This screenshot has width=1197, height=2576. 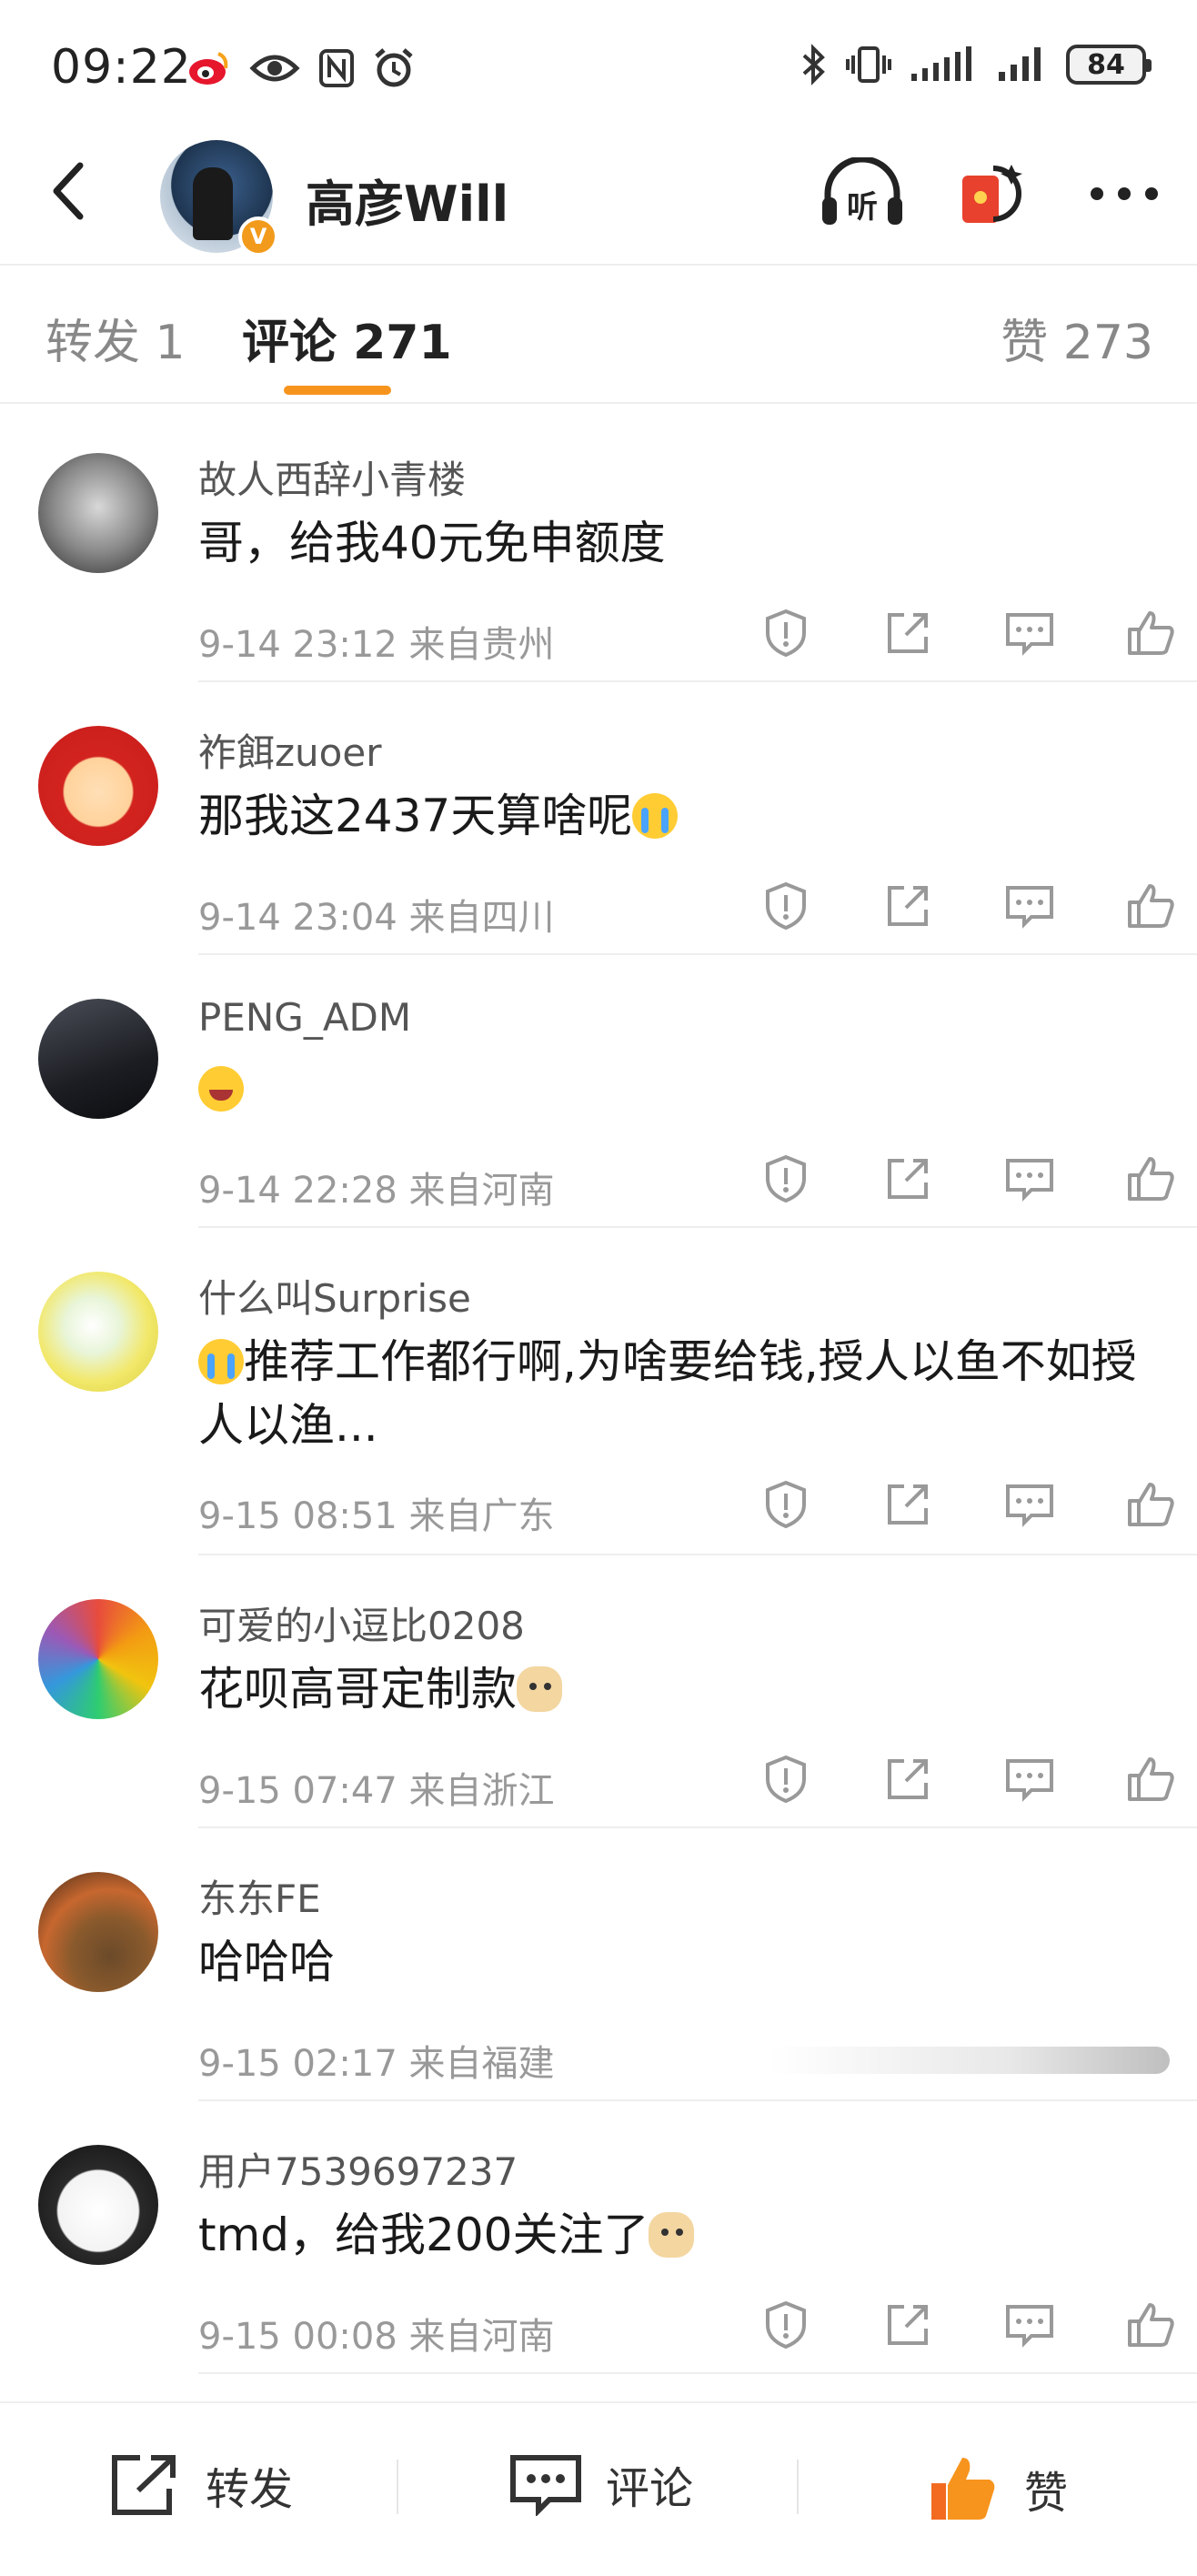 I want to click on vibrate-icon, so click(x=868, y=64).